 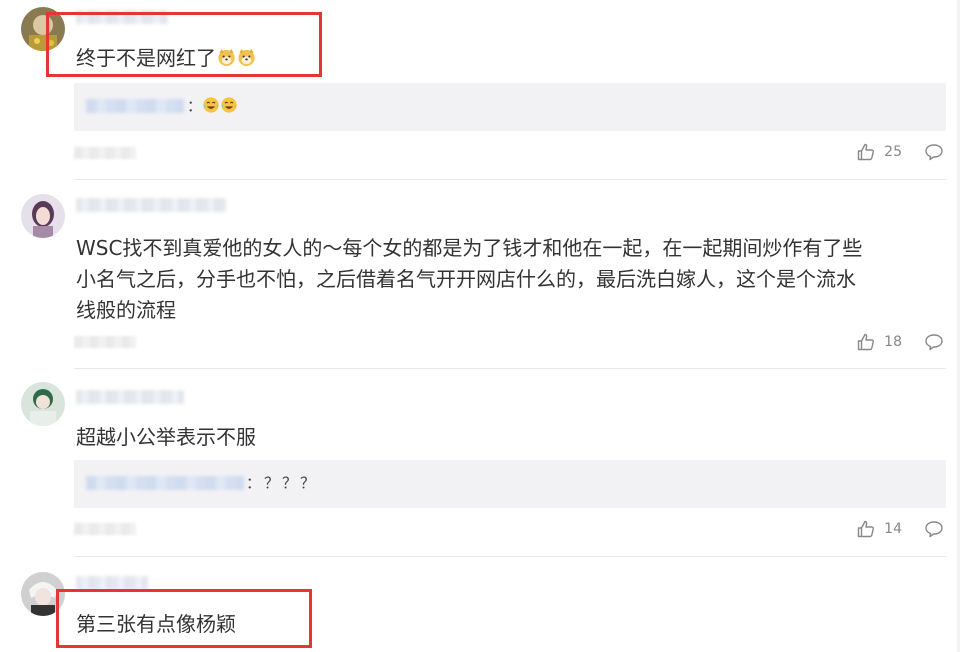 I want to click on reply-text: ：？？？, so click(x=282, y=482).